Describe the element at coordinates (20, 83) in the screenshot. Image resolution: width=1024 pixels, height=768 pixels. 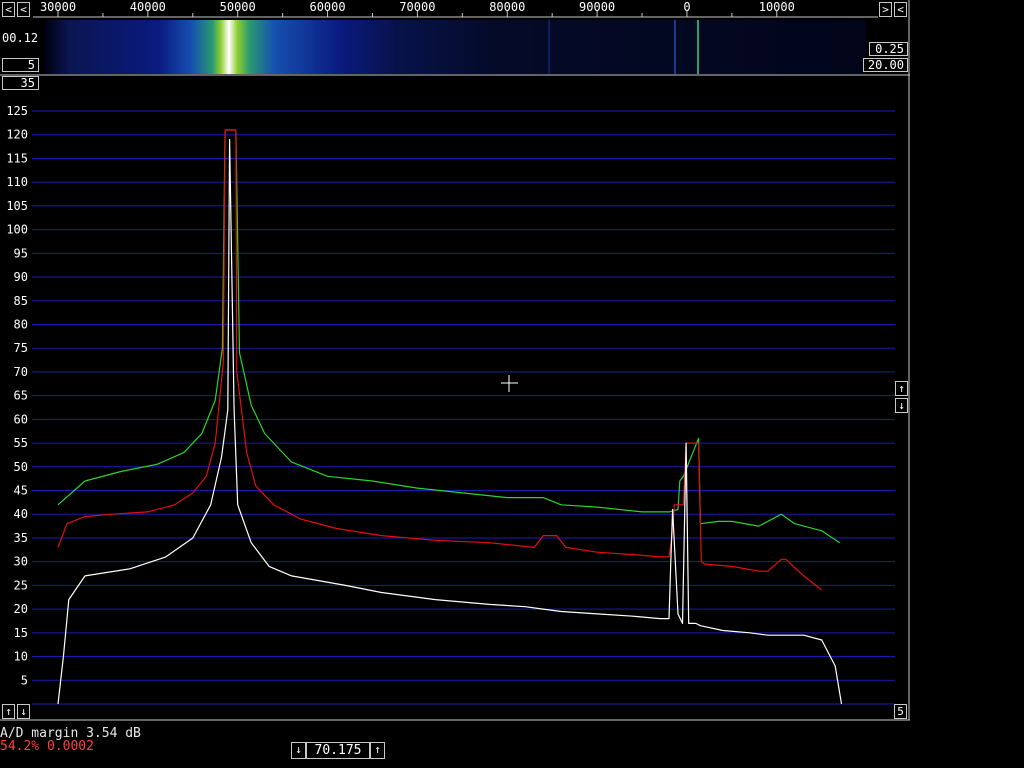
I see `spectrum-param-box: 35` at that location.